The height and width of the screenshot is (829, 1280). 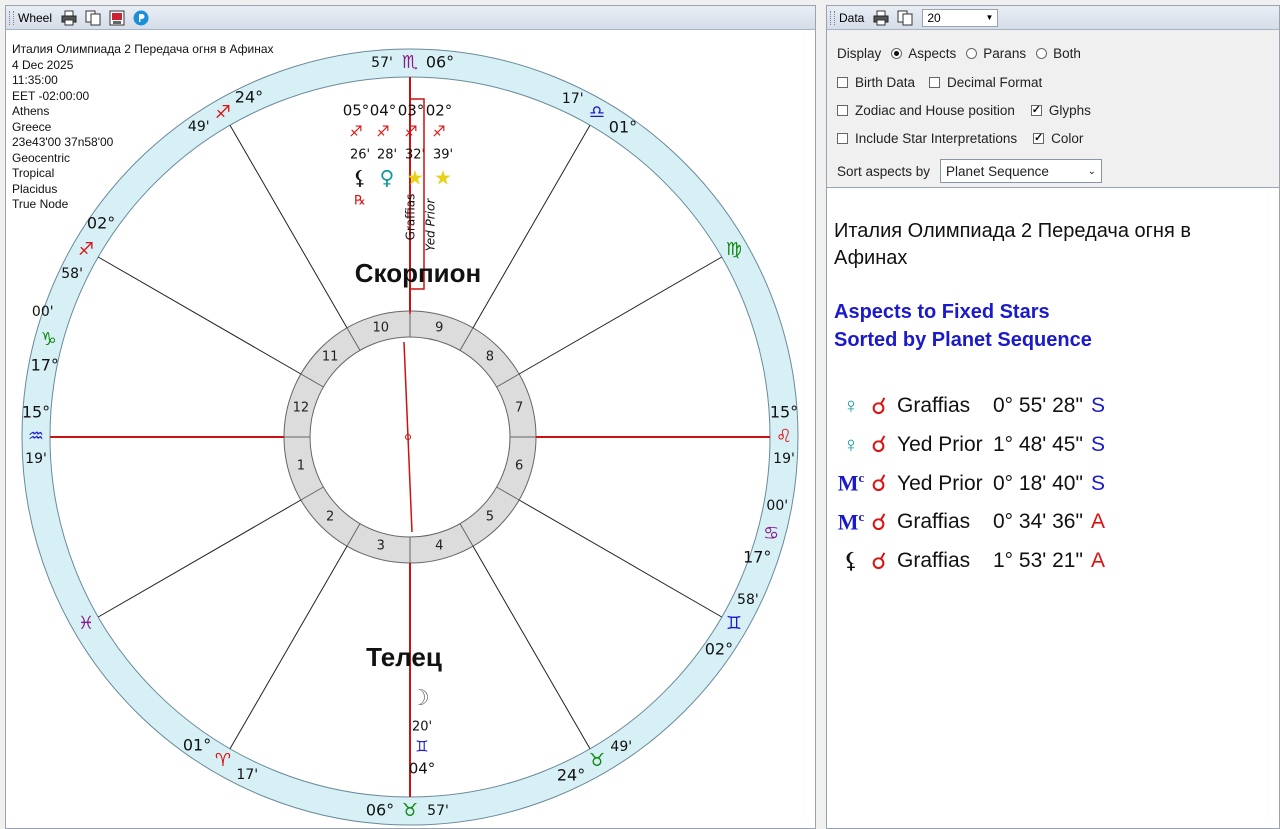 What do you see at coordinates (439, 111) in the screenshot?
I see `planet-degree: 02°` at bounding box center [439, 111].